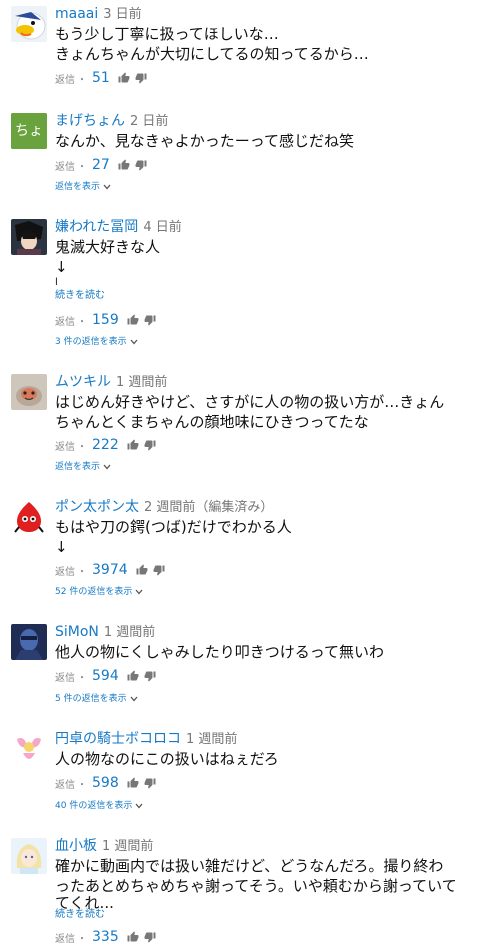  What do you see at coordinates (97, 507) in the screenshot?
I see `comment-author: ポン太ポン太` at bounding box center [97, 507].